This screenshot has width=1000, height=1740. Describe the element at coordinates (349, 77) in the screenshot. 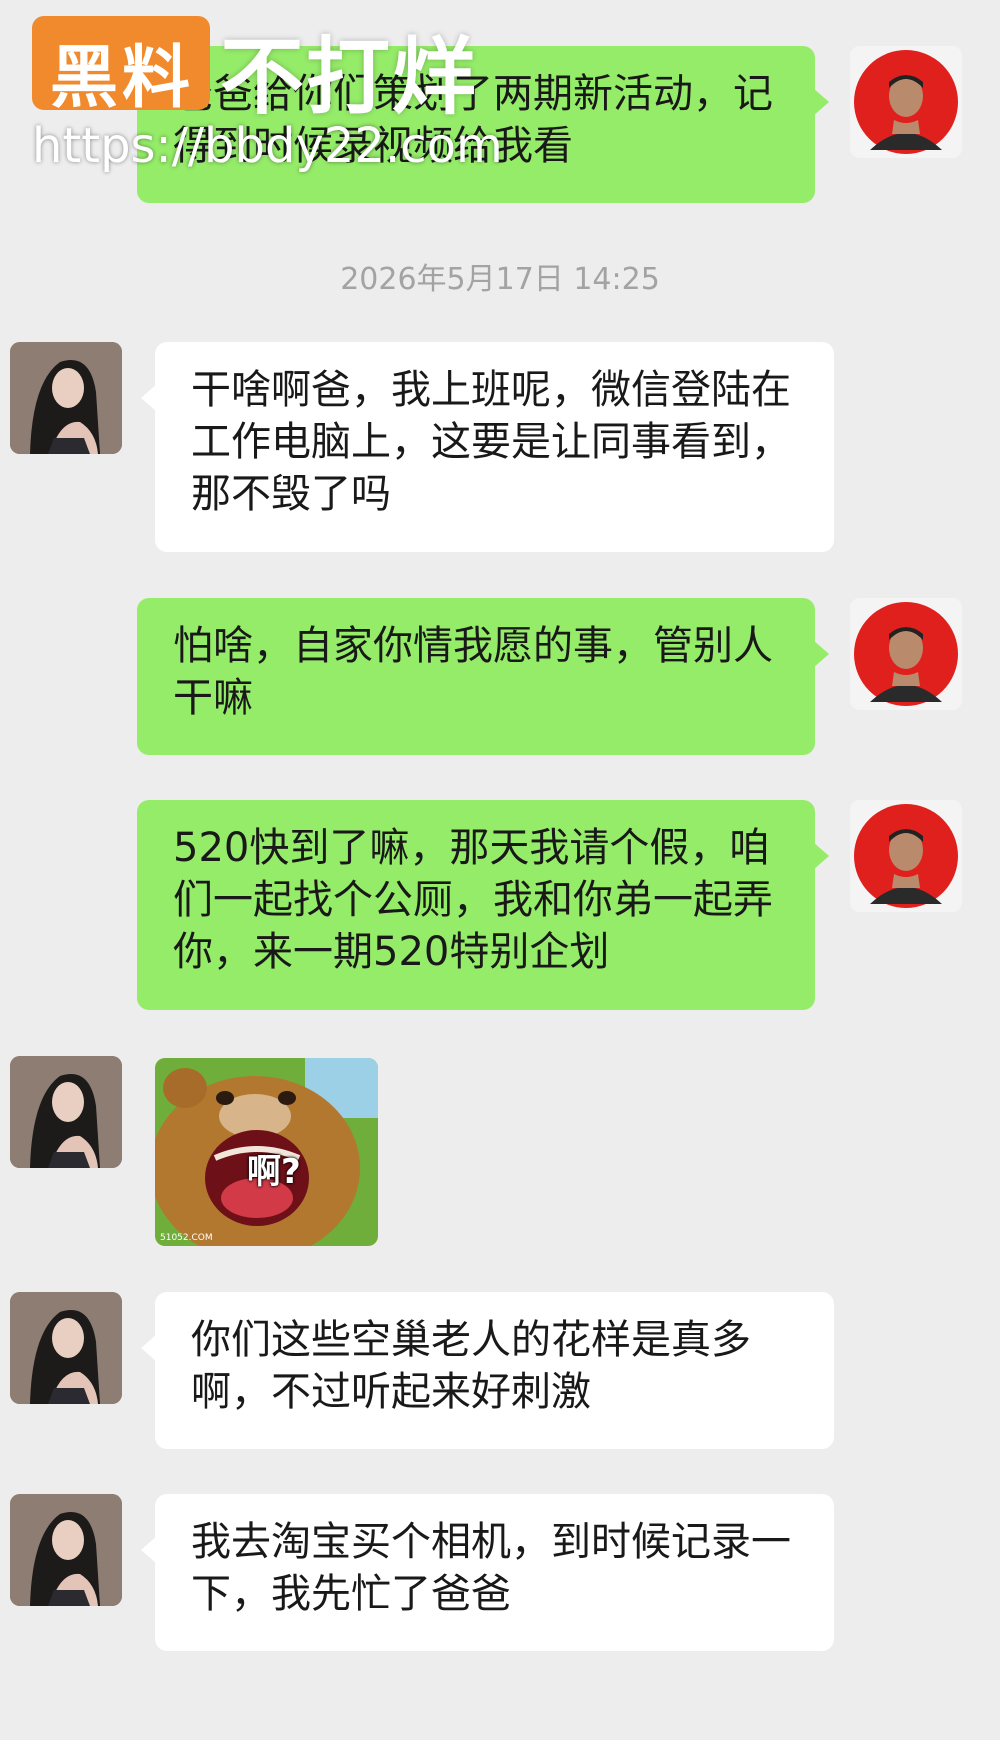

I see `watermark-title: 不打烊` at that location.